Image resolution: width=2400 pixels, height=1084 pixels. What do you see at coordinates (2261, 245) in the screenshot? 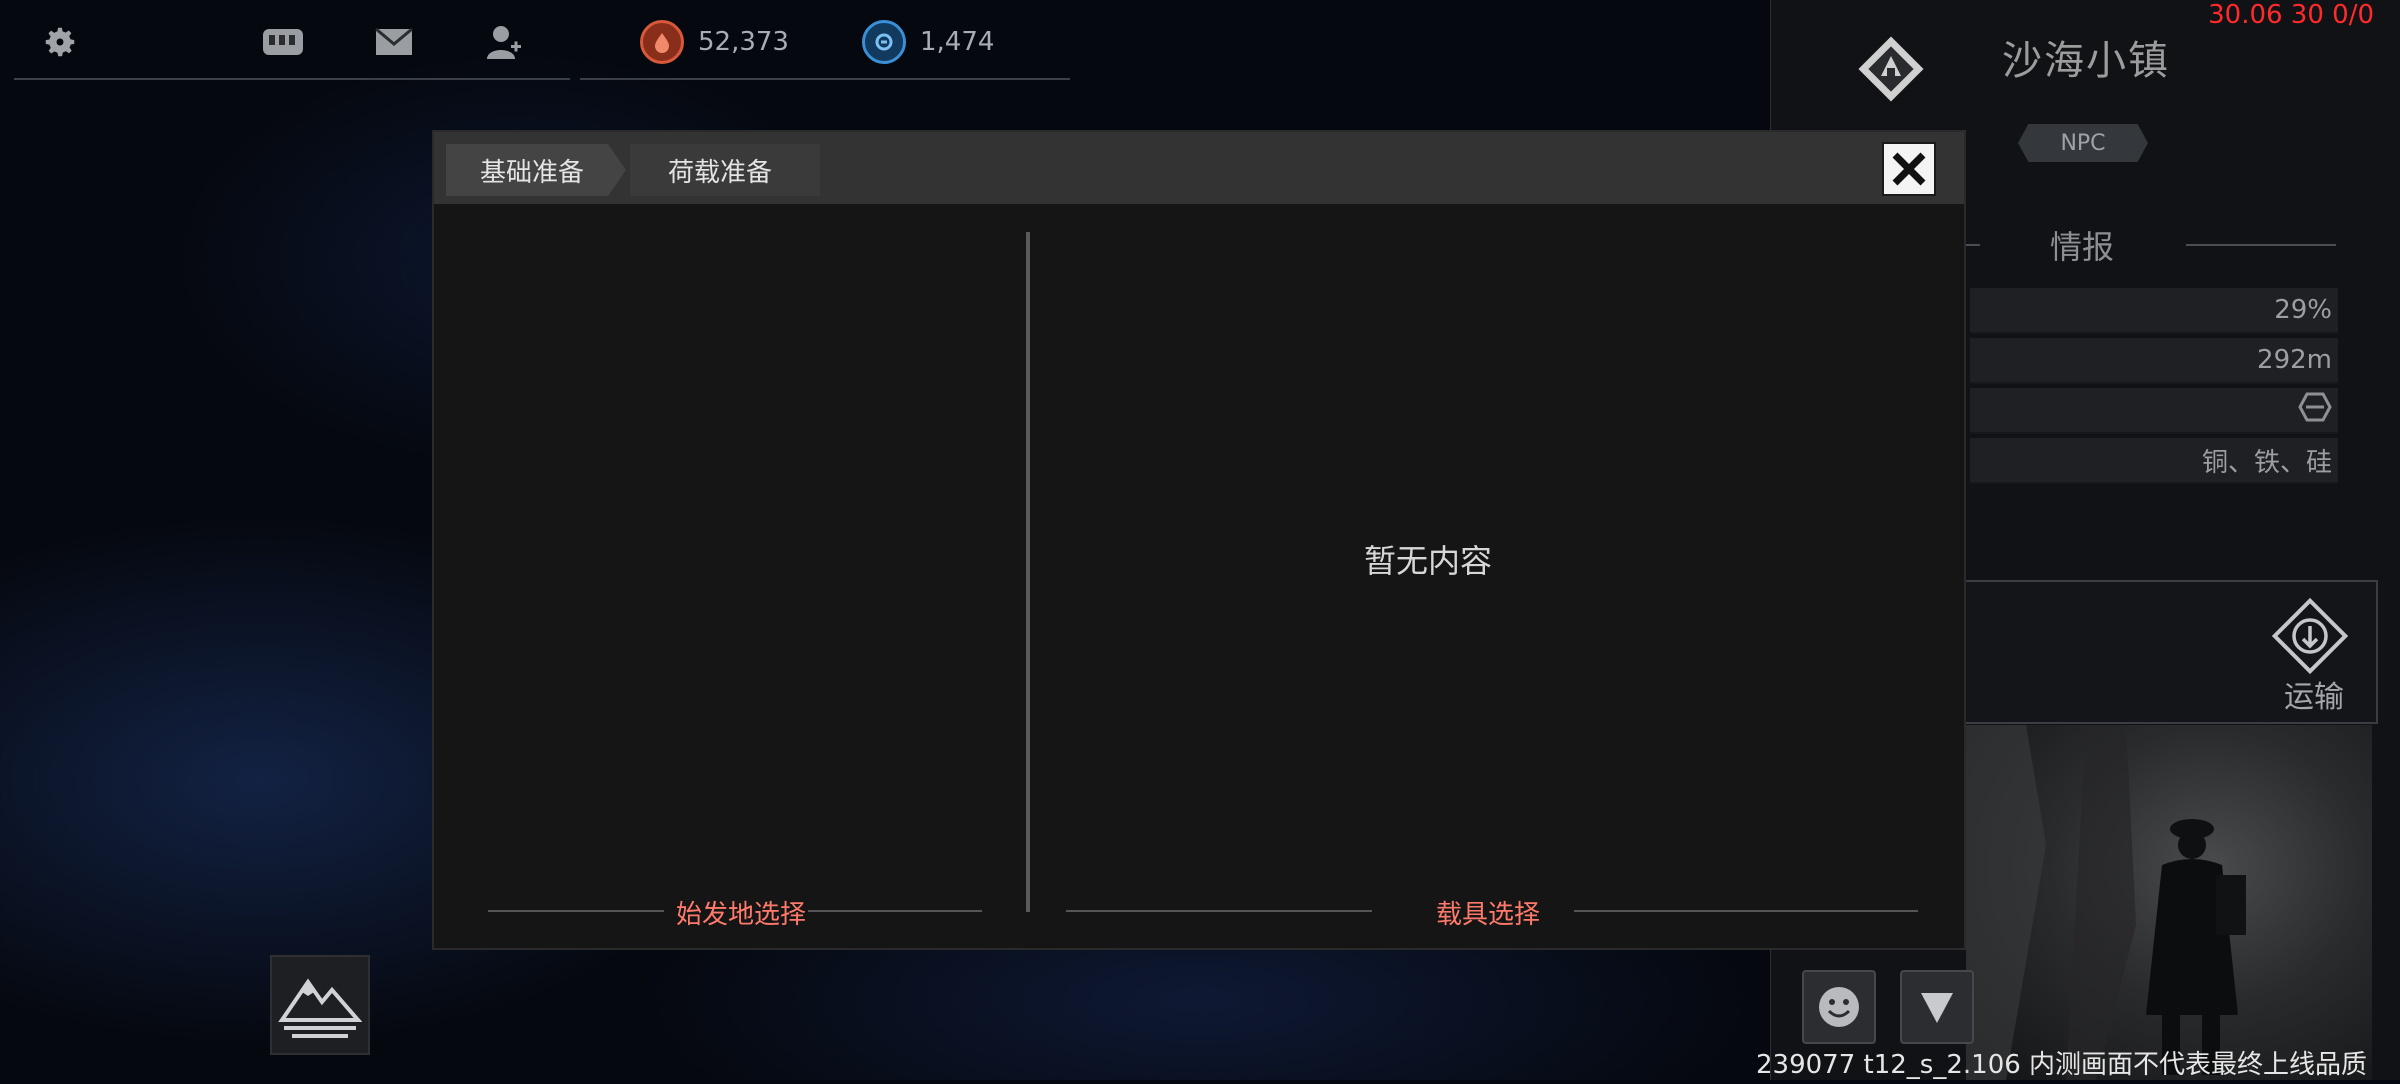
I see `intel-divider-right` at bounding box center [2261, 245].